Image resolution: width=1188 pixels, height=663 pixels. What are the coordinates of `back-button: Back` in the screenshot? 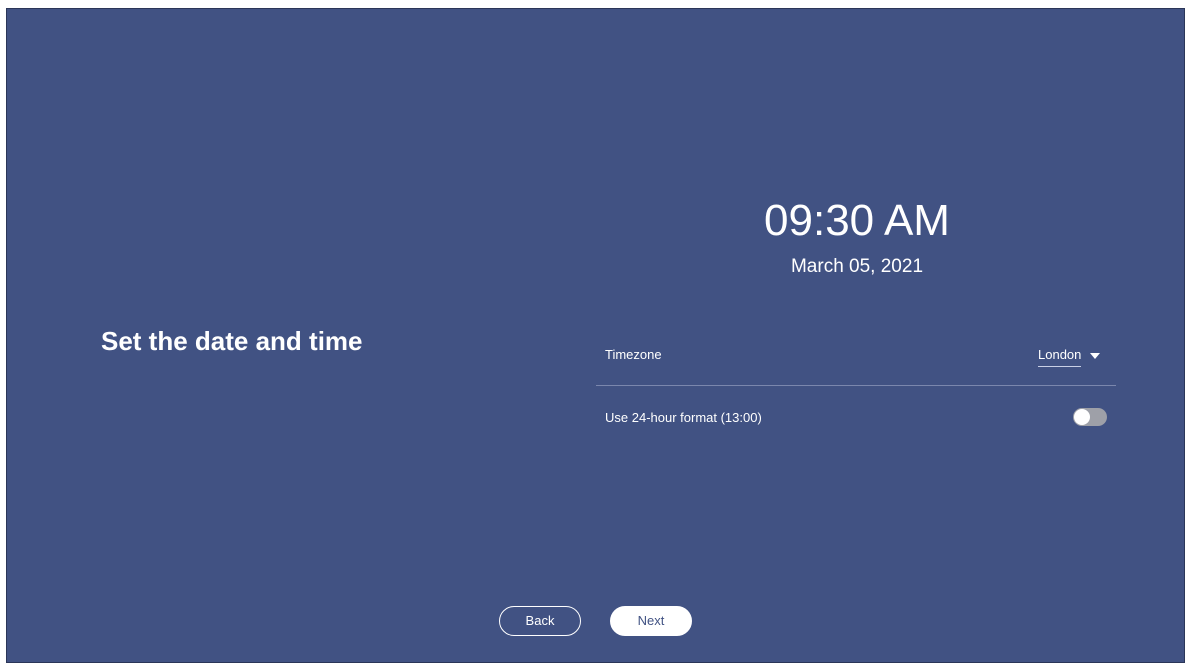 It's located at (540, 621).